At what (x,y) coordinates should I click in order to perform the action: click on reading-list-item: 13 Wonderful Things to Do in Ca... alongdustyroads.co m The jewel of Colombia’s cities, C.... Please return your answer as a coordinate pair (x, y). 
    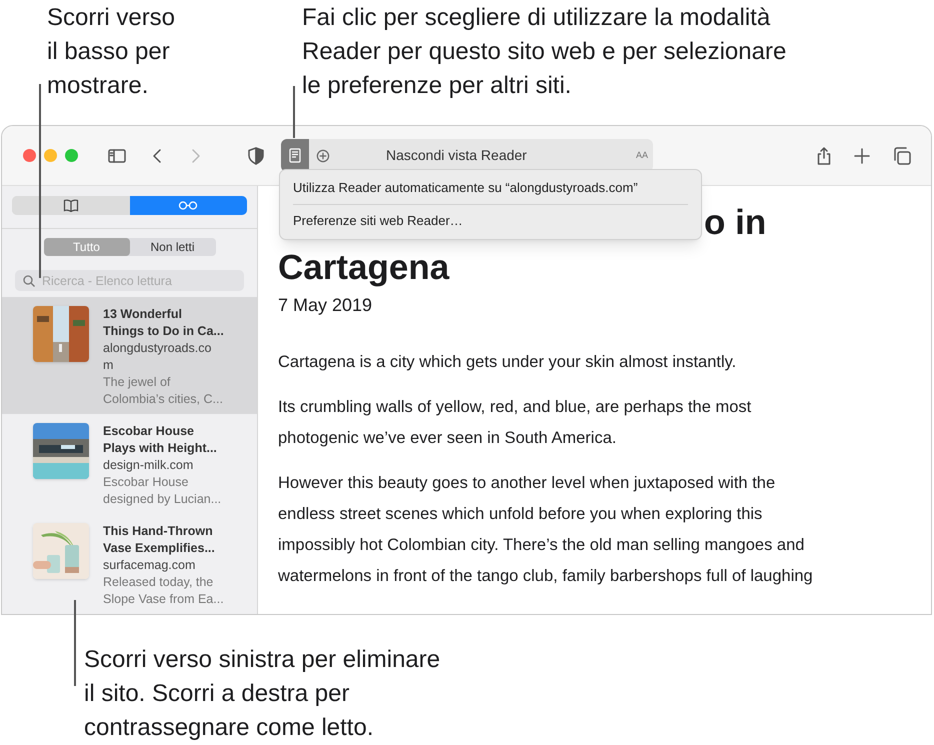
    Looking at the image, I should click on (129, 355).